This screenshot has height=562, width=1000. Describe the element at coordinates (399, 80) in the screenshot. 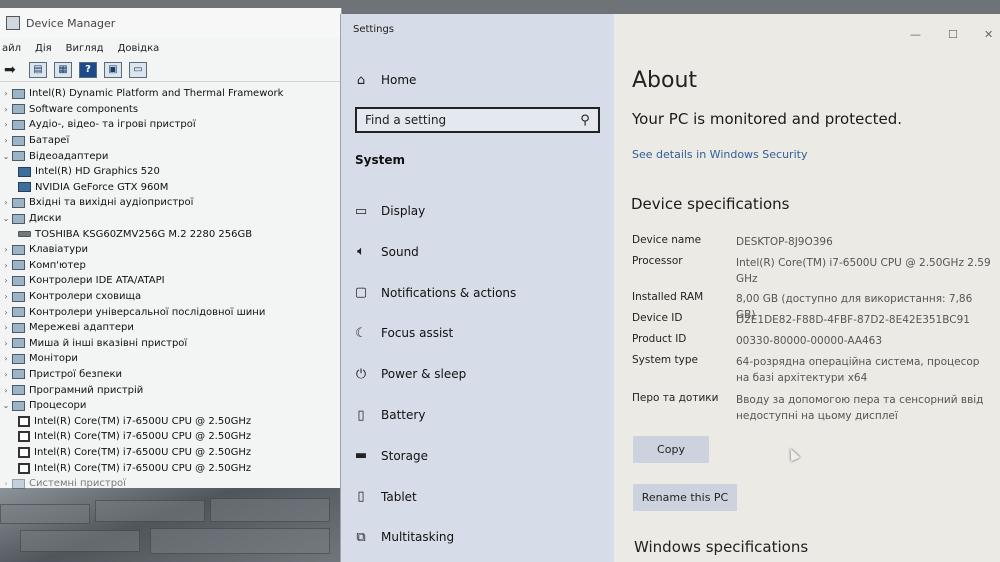

I see `nav-home-label: Home` at that location.